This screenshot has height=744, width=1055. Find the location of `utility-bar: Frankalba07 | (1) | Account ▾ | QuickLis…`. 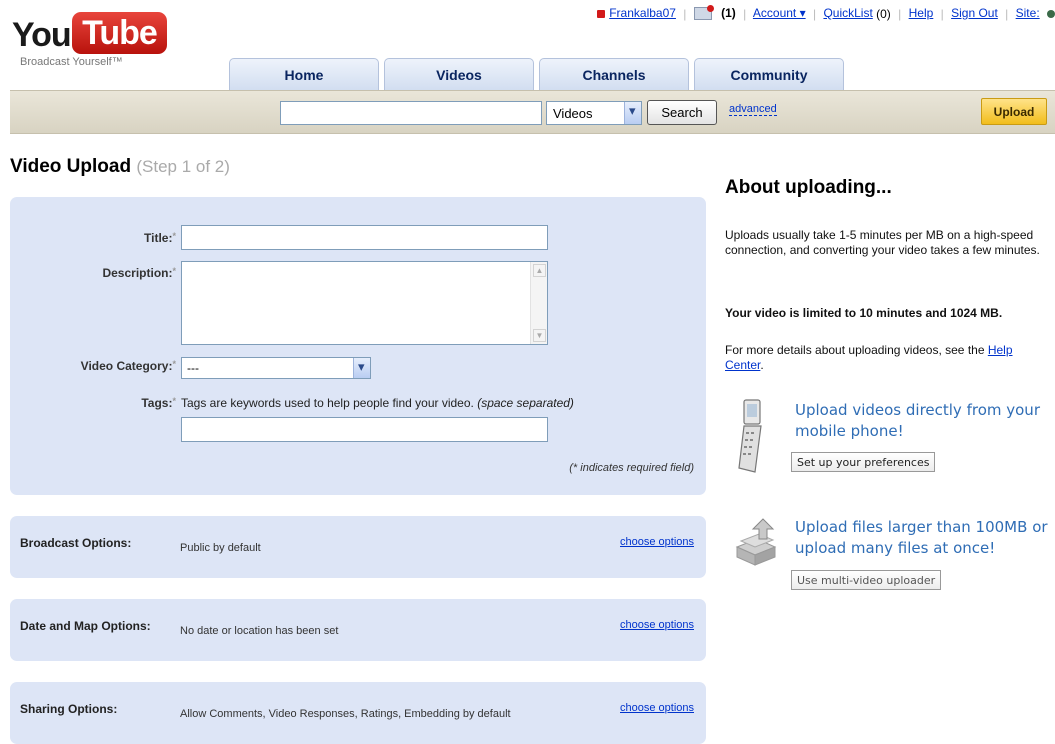

utility-bar: Frankalba07 | (1) | Account ▾ | QuickLis… is located at coordinates (826, 13).